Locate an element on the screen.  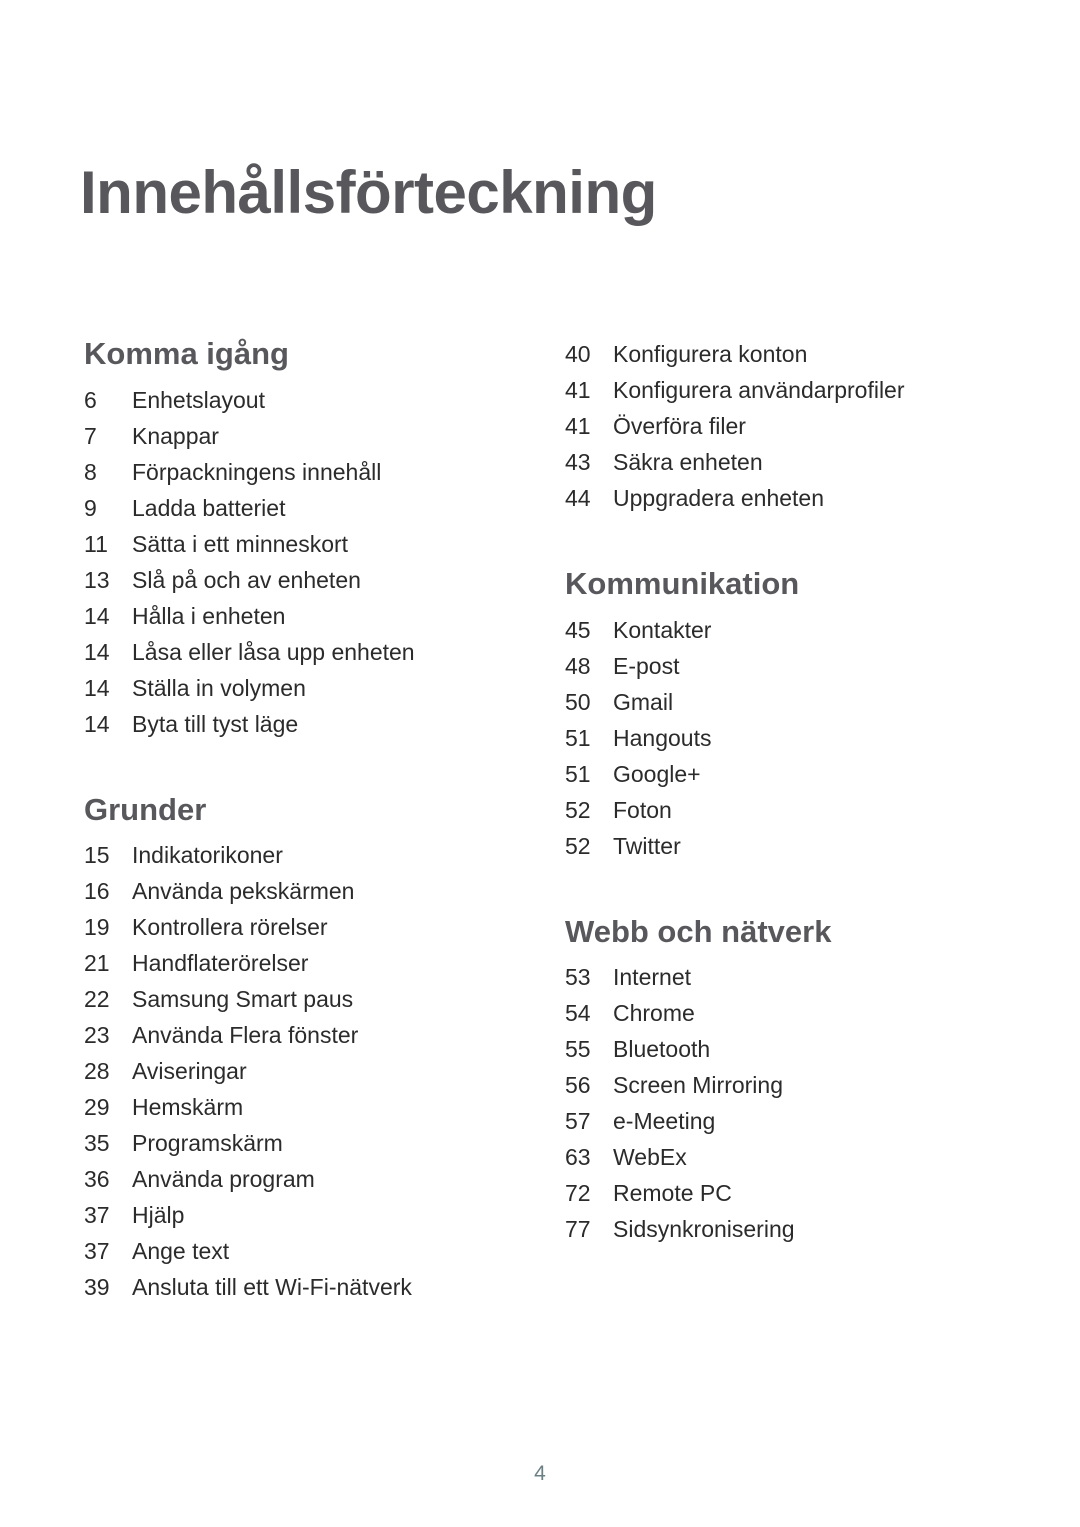
toc-entry-label: Google+ is located at coordinates (657, 773).